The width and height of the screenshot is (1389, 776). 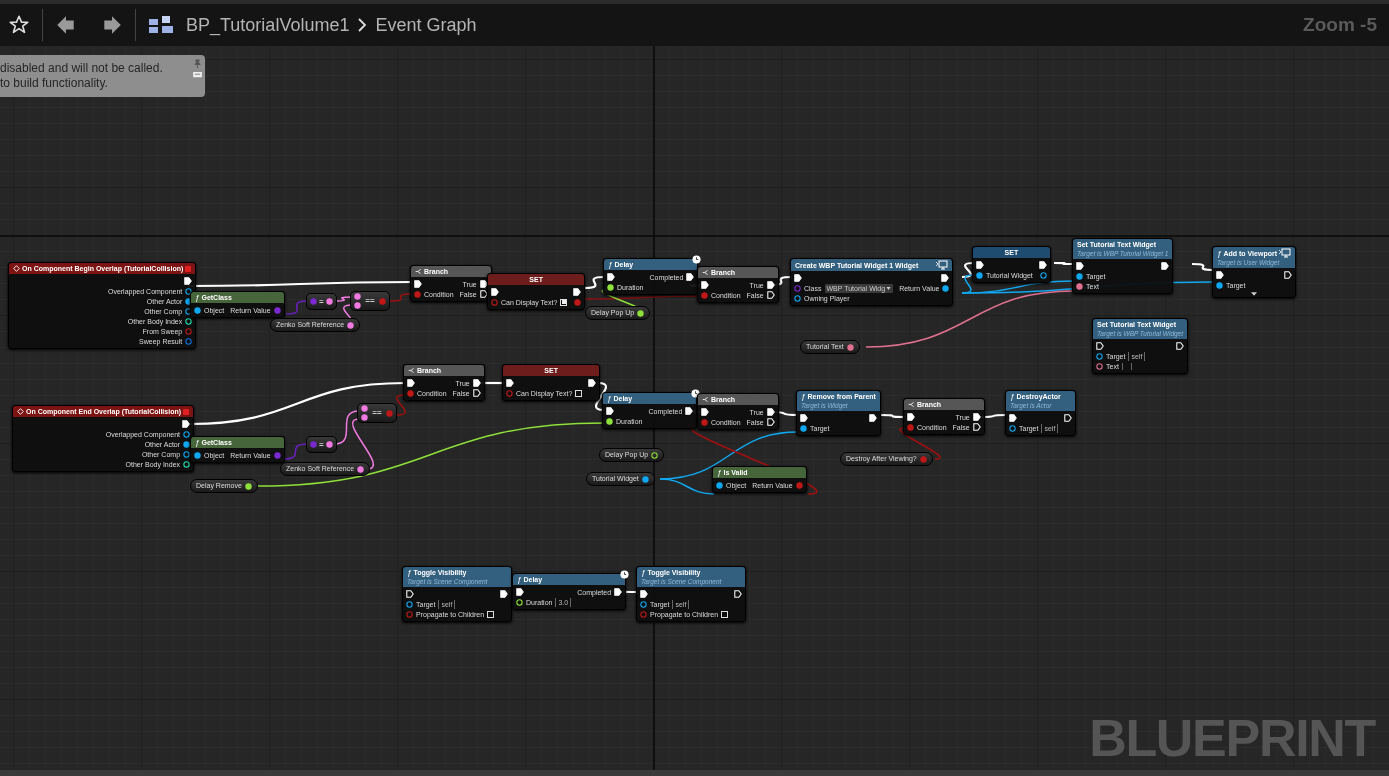 I want to click on star-icon, so click(x=19, y=25).